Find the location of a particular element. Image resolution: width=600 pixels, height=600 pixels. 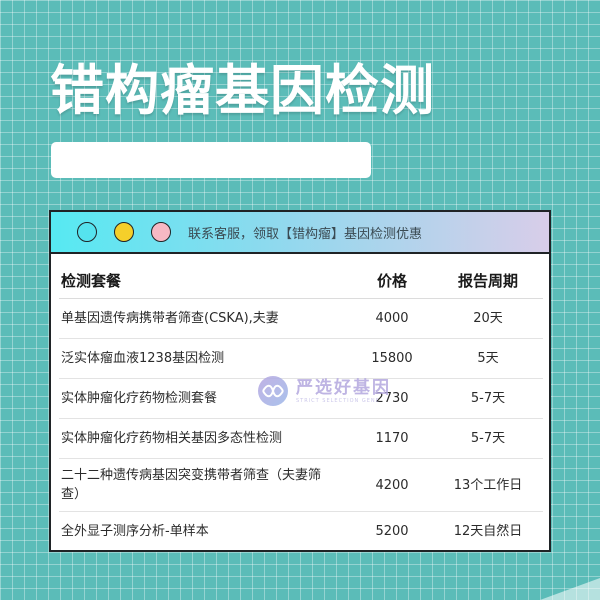

table-row: 全外显子测序分析-单样本 5200 12天自然日 is located at coordinates (301, 531).